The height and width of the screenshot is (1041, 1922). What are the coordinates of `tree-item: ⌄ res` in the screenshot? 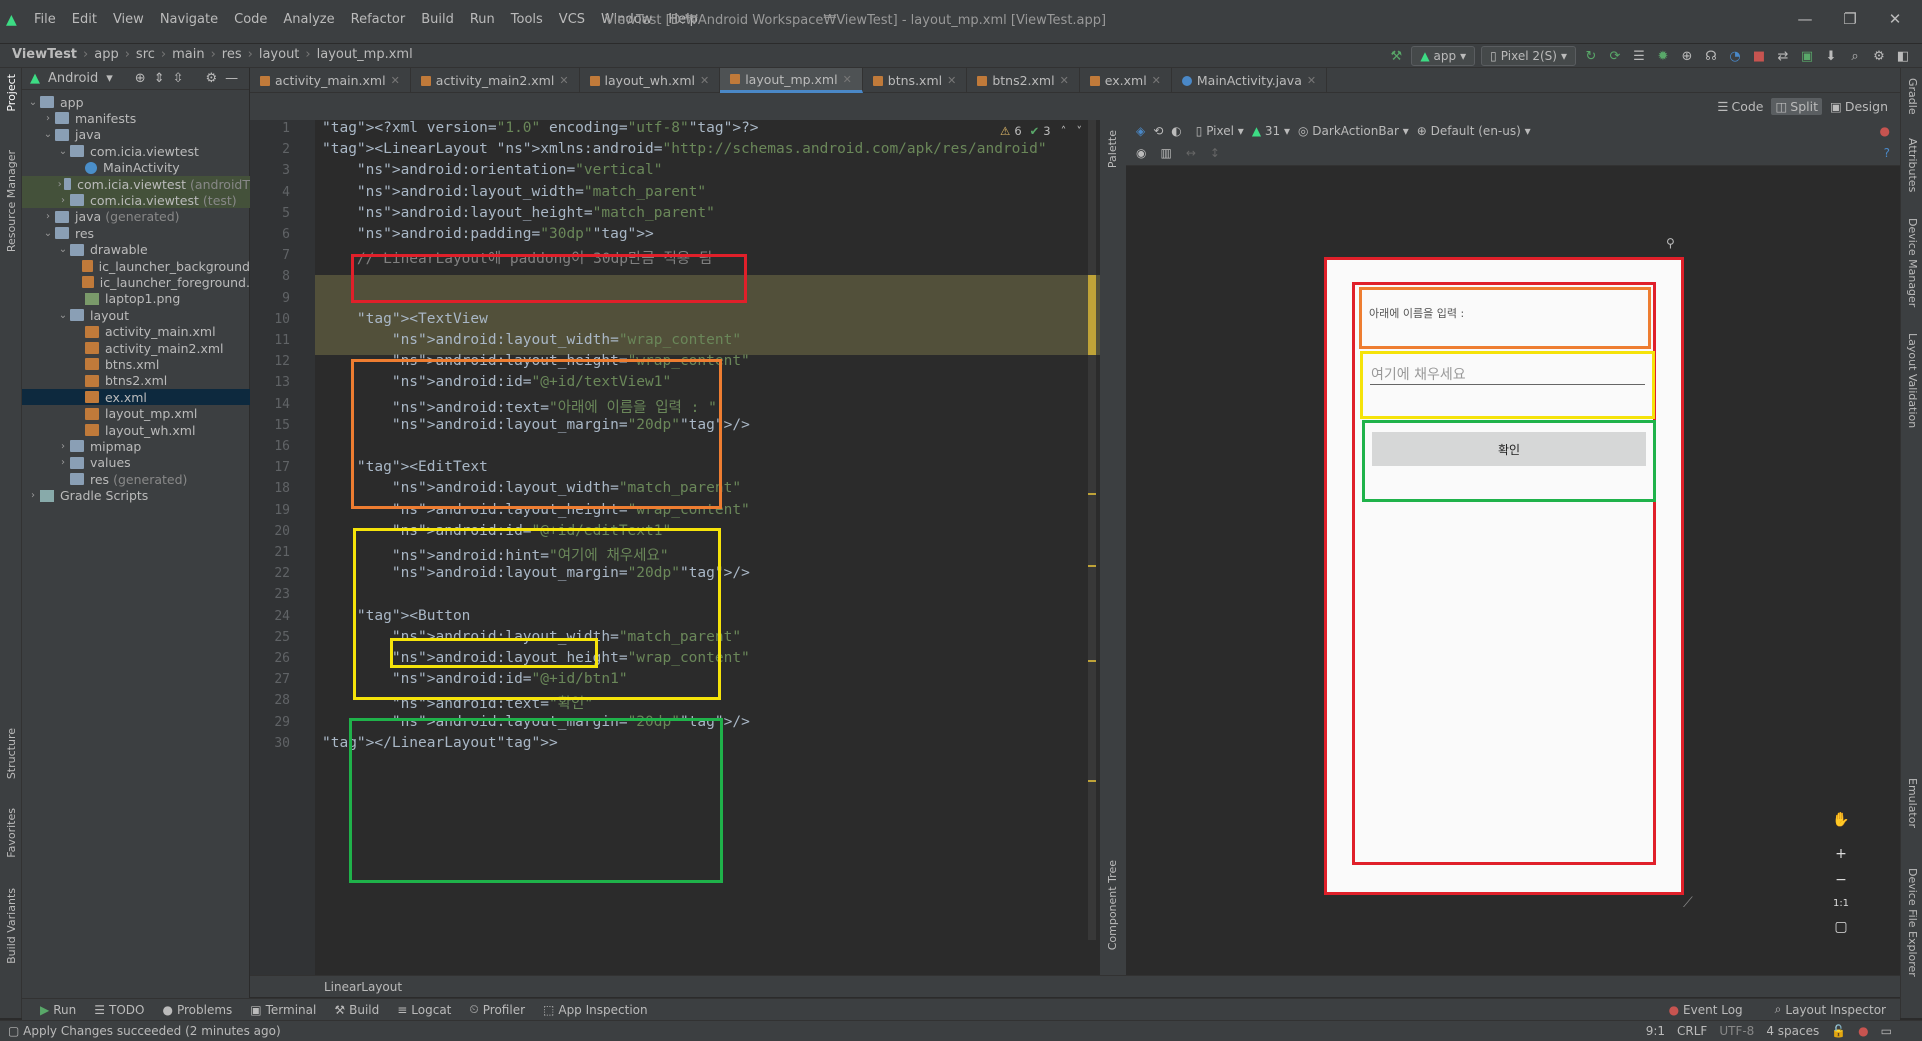 It's located at (136, 233).